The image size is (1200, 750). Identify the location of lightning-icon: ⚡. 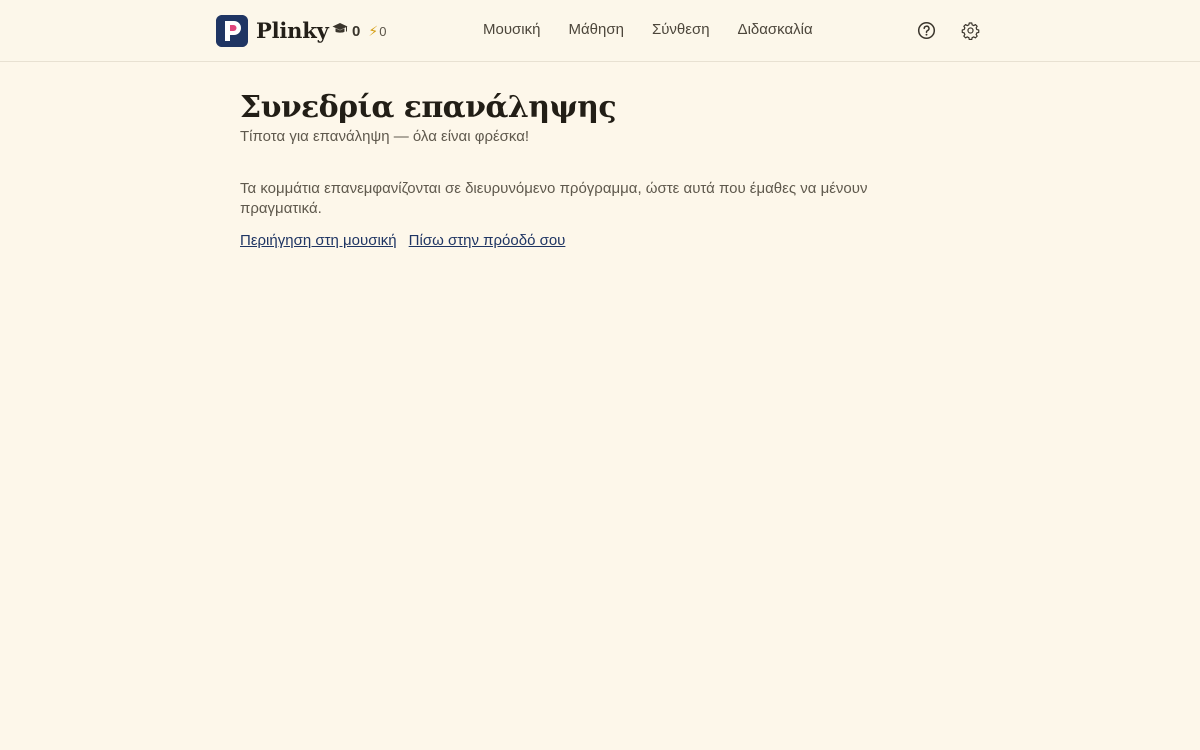
(373, 30).